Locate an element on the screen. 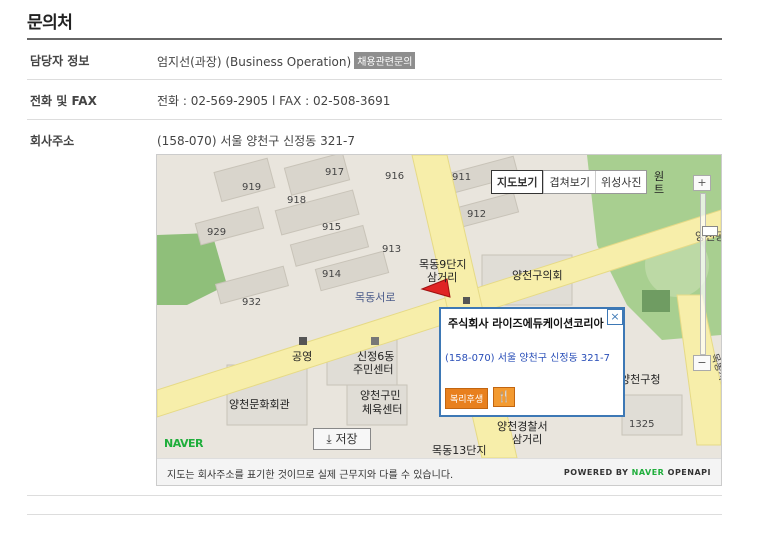  map-label-gym: 양천구민 is located at coordinates (380, 395).